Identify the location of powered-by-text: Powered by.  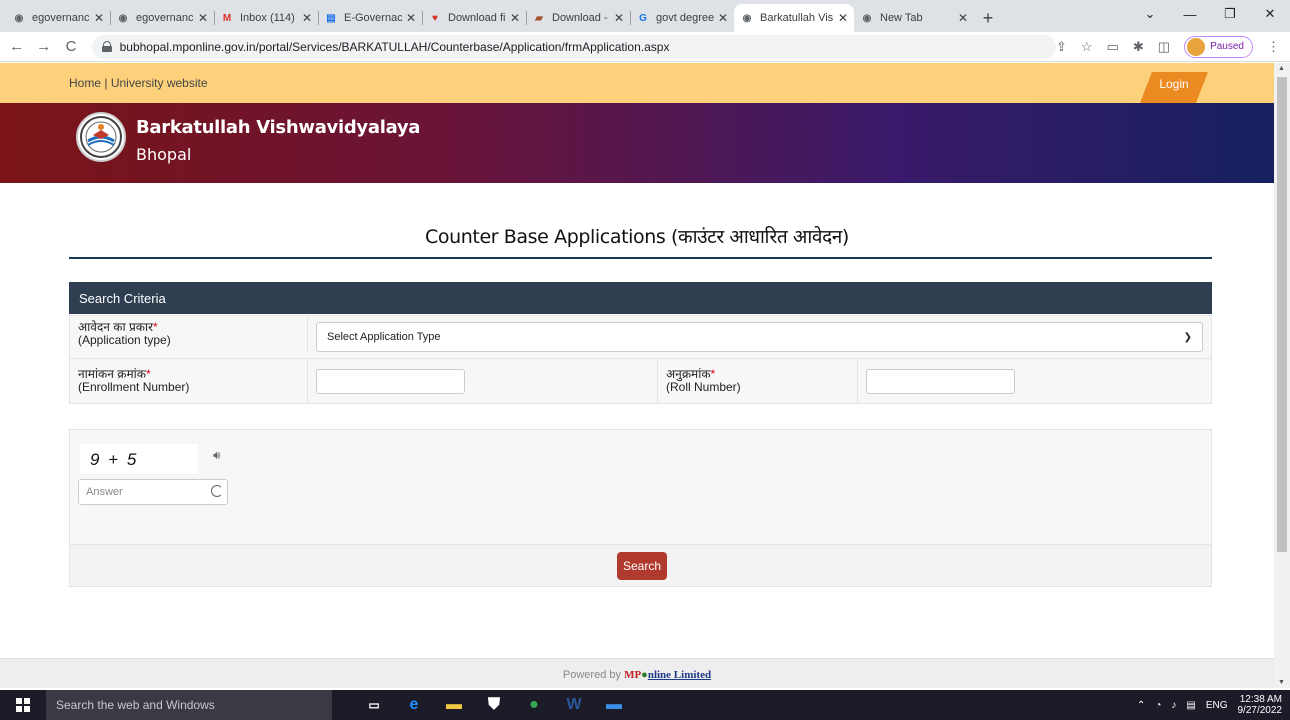
(591, 675).